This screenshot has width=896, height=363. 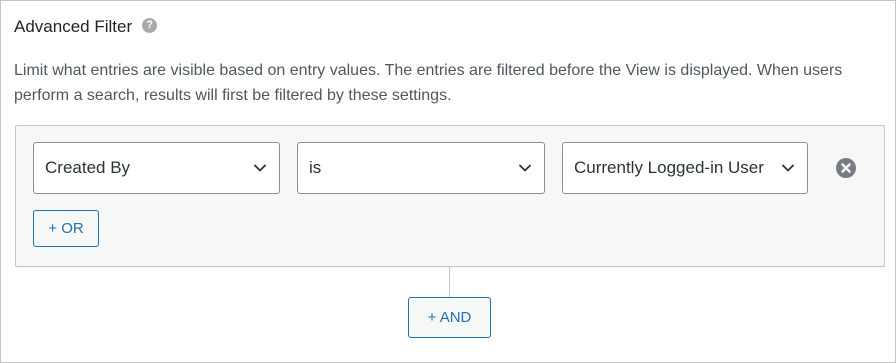 What do you see at coordinates (150, 25) in the screenshot?
I see `question-circle-icon: ?` at bounding box center [150, 25].